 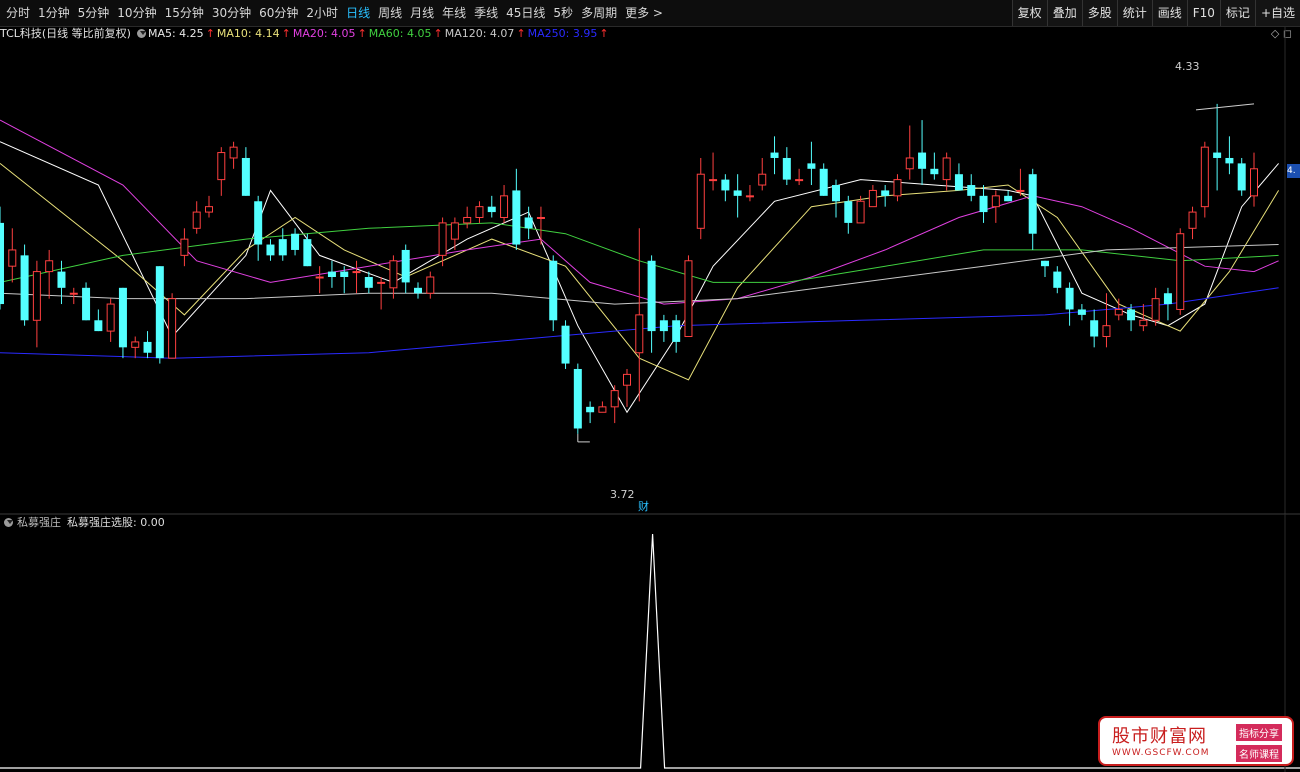 I want to click on period-tab: 45日线, so click(x=525, y=13).